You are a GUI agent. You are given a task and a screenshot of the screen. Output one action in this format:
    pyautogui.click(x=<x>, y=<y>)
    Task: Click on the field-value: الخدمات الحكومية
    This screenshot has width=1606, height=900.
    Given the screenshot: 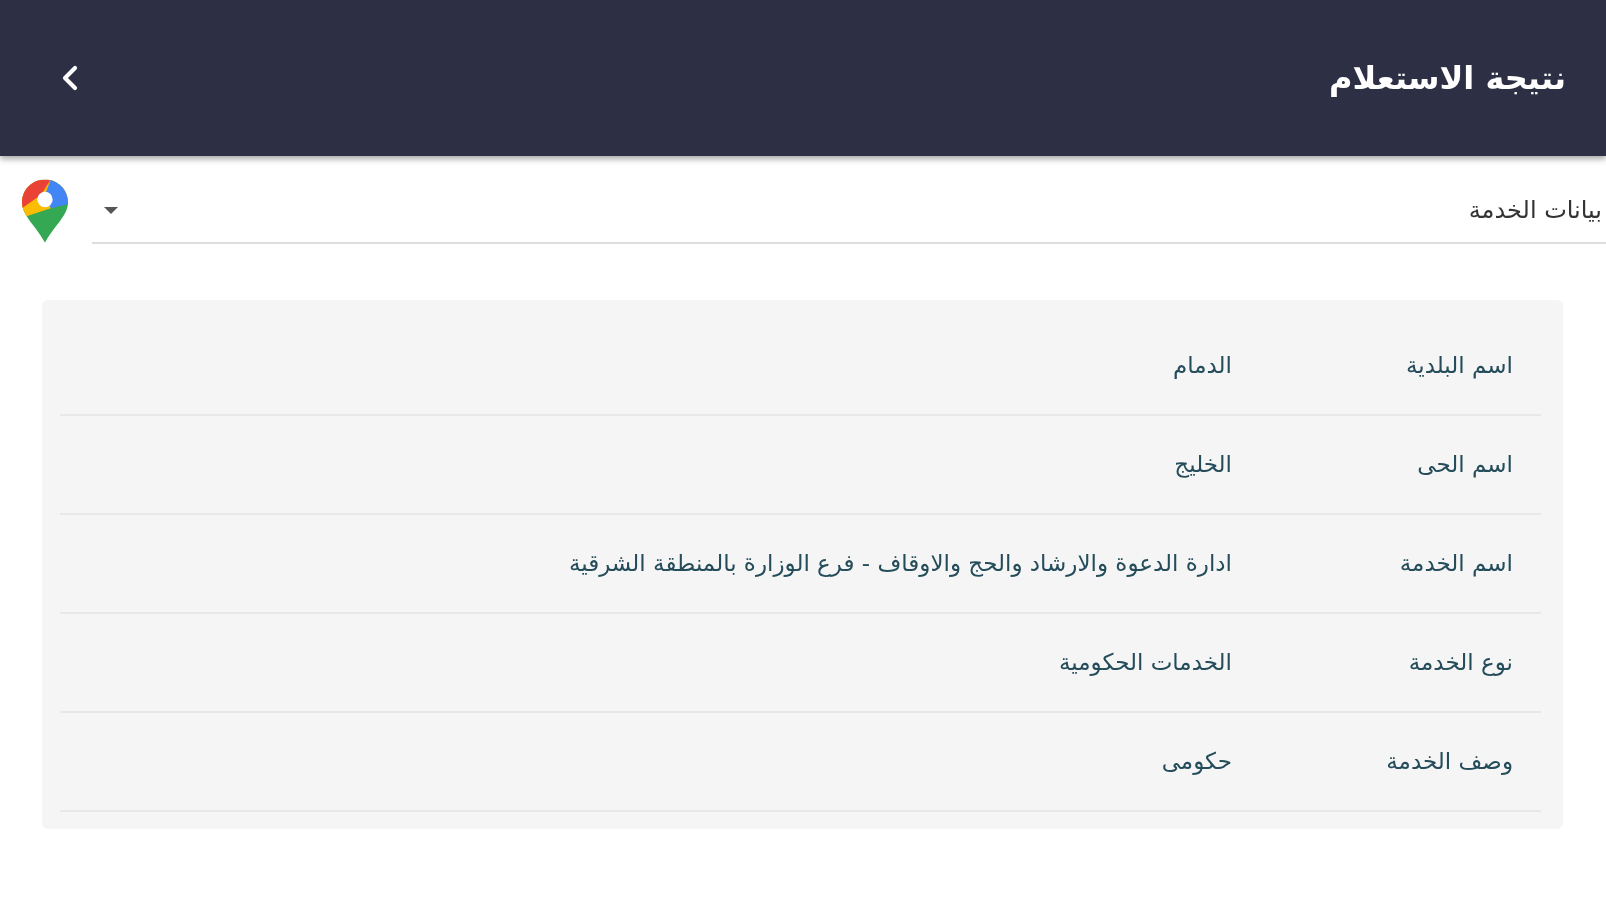 What is the action you would take?
    pyautogui.click(x=1145, y=663)
    